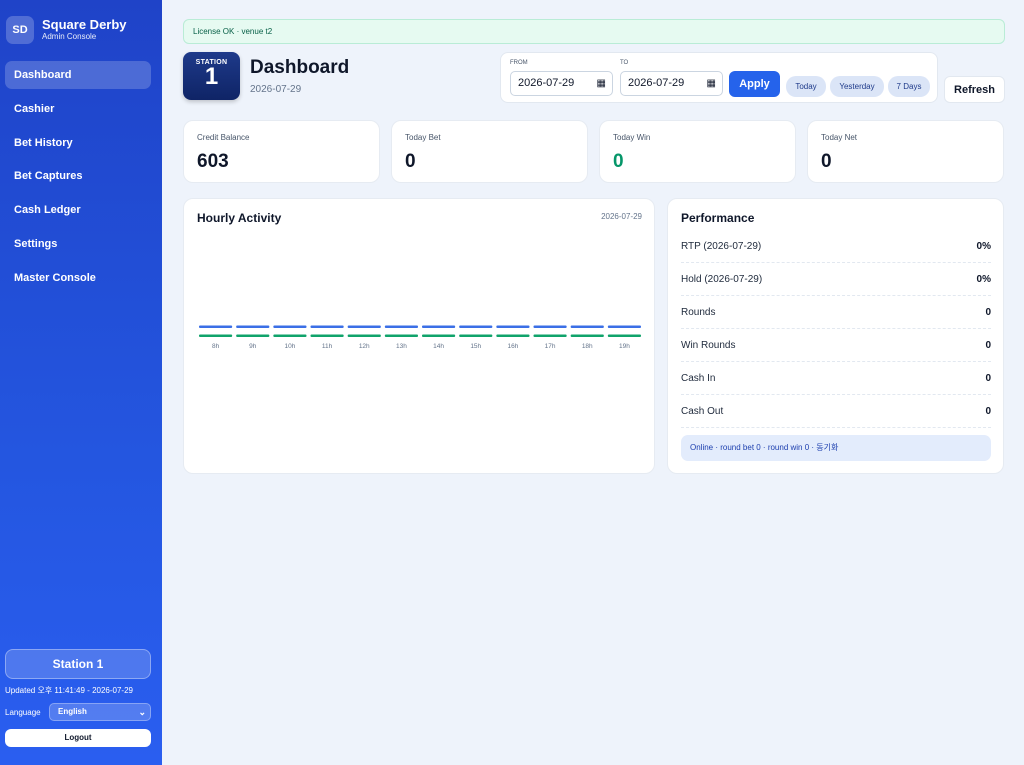 This screenshot has width=1024, height=765. What do you see at coordinates (722, 279) in the screenshot?
I see `perf-label: Hold (2026-07-29)` at bounding box center [722, 279].